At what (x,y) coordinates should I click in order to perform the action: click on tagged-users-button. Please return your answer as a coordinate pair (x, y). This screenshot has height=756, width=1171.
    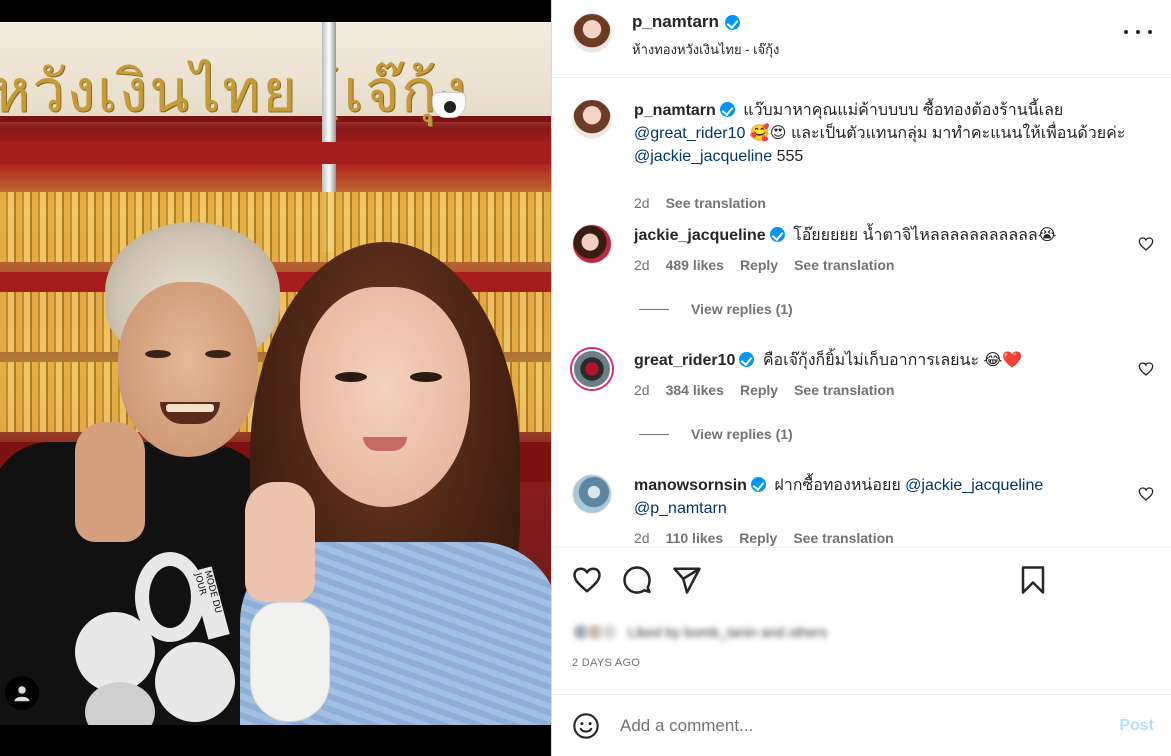
    Looking at the image, I should click on (22, 693).